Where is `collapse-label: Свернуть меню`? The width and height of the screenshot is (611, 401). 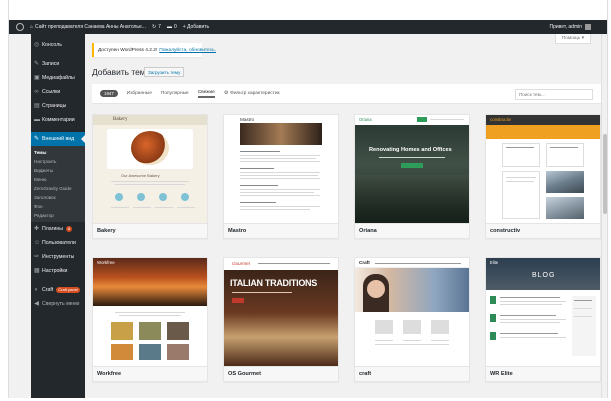 collapse-label: Свернуть меню is located at coordinates (61, 304).